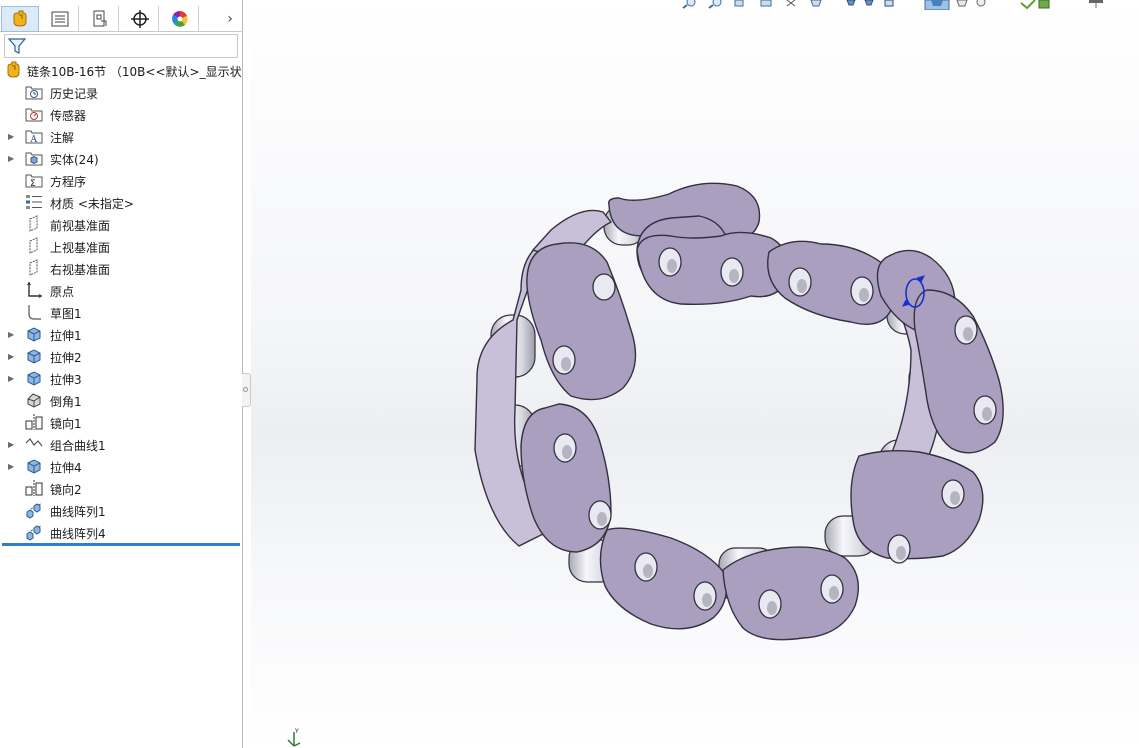 This screenshot has width=1139, height=748. I want to click on tree-item-extrude2: ▶ 拉伸2, so click(121, 356).